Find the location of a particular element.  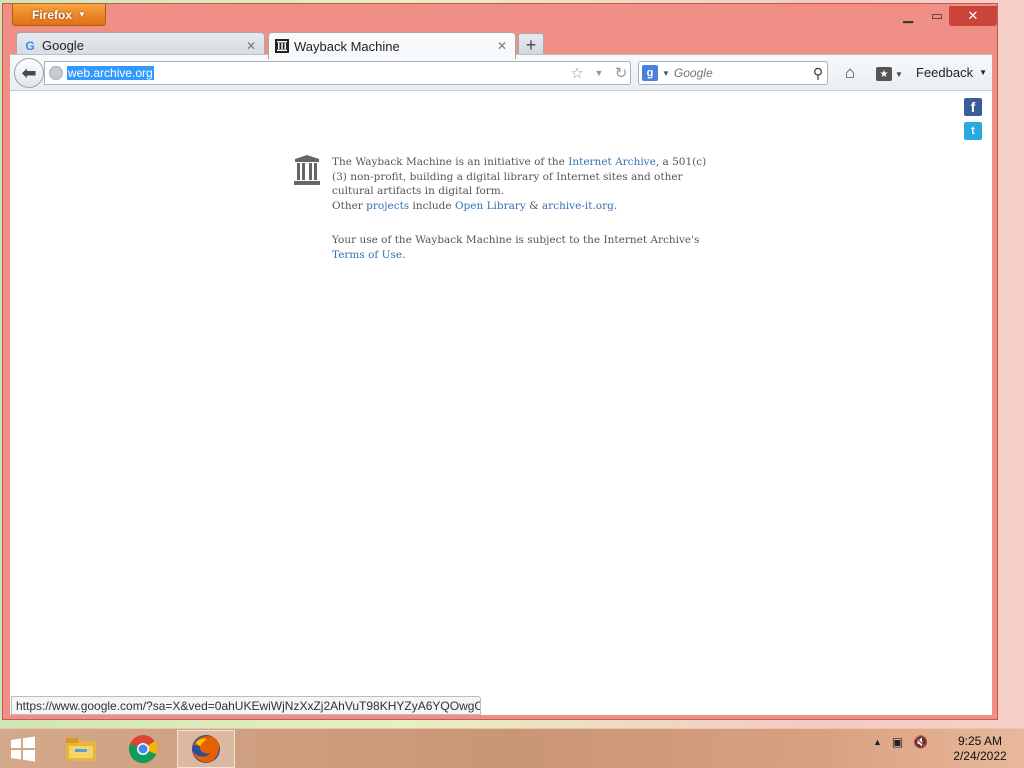

archive-favicon-icon is located at coordinates (282, 46).